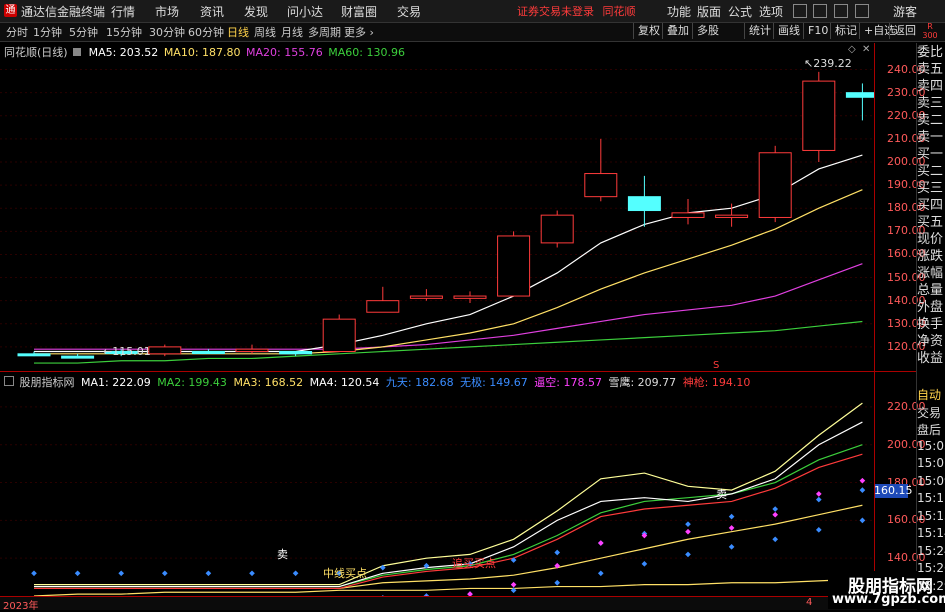  I want to click on sell-signal-label-2: 卖, so click(721, 494).